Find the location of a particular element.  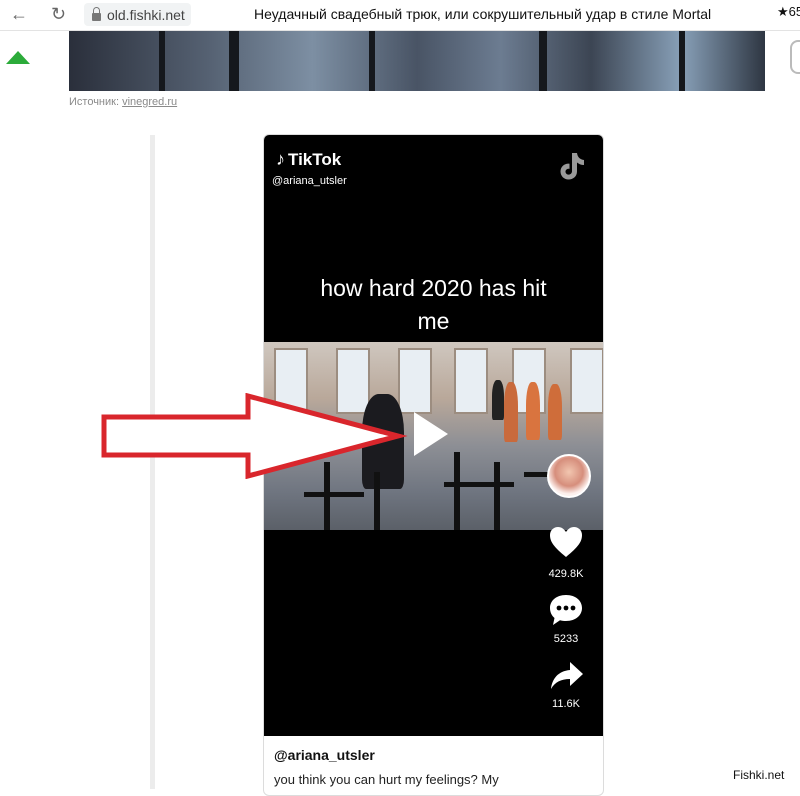

likes-count: 429.8K is located at coordinates (566, 574).